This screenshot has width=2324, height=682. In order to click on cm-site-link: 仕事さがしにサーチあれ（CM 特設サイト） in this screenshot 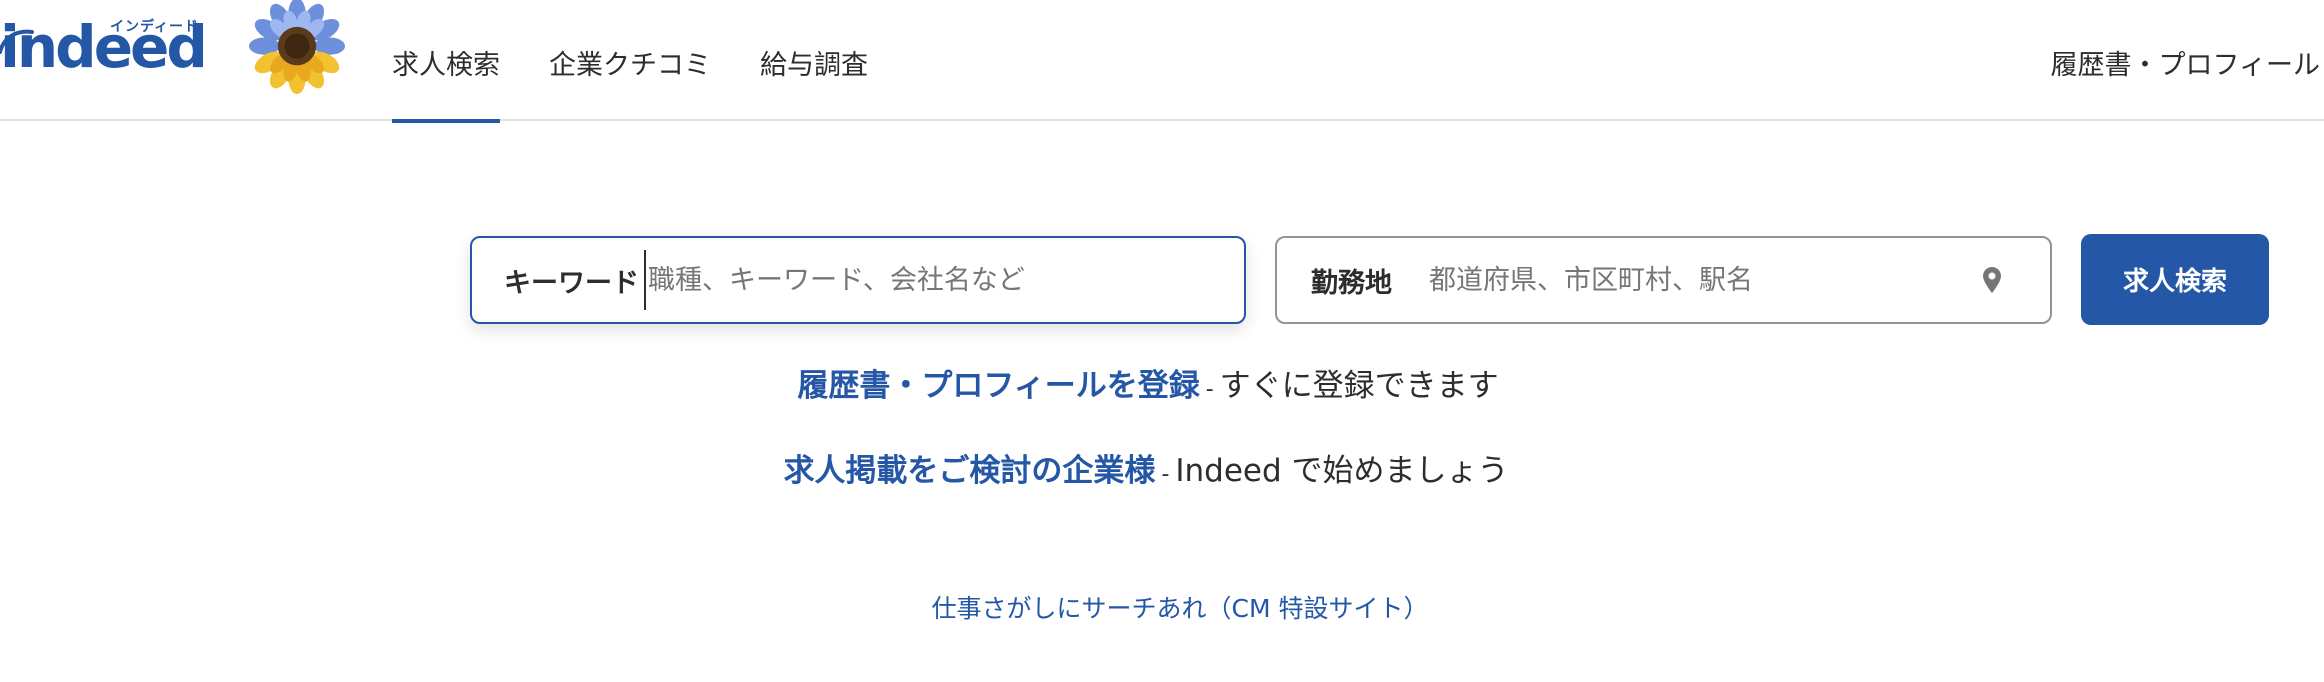, I will do `click(1180, 608)`.